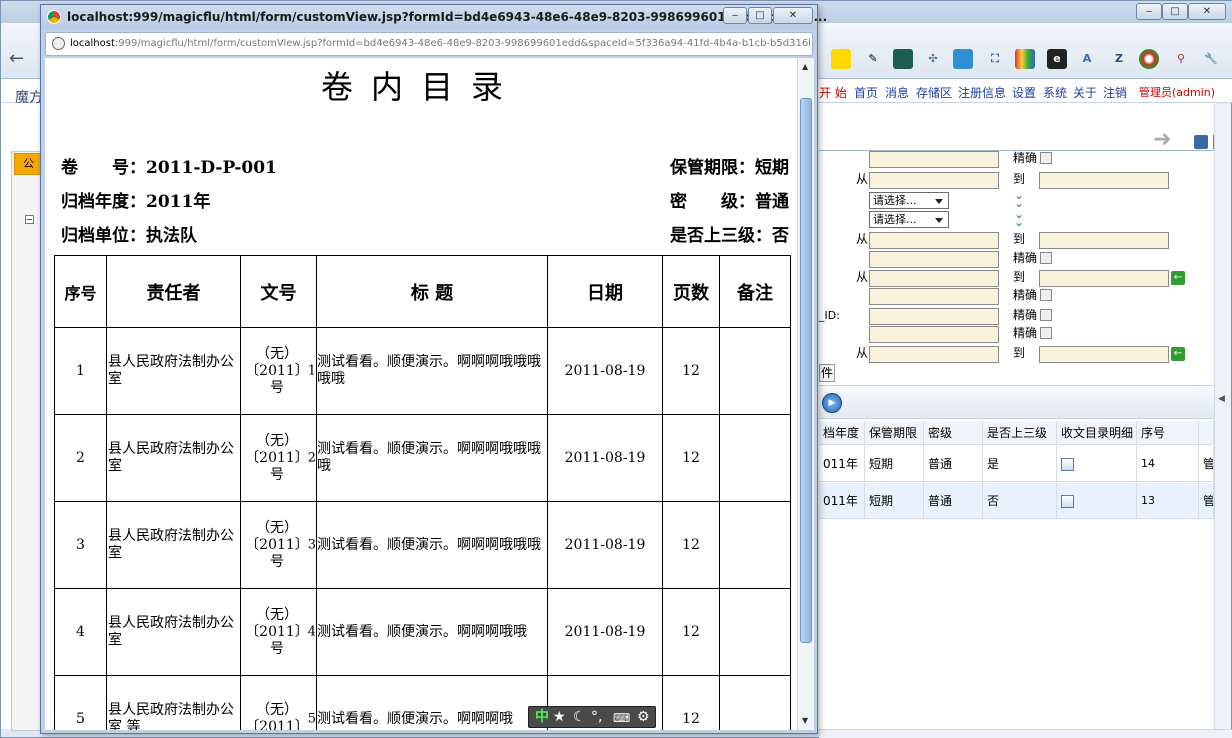 This screenshot has width=1232, height=738. I want to click on translate-icon: A, so click(1087, 59).